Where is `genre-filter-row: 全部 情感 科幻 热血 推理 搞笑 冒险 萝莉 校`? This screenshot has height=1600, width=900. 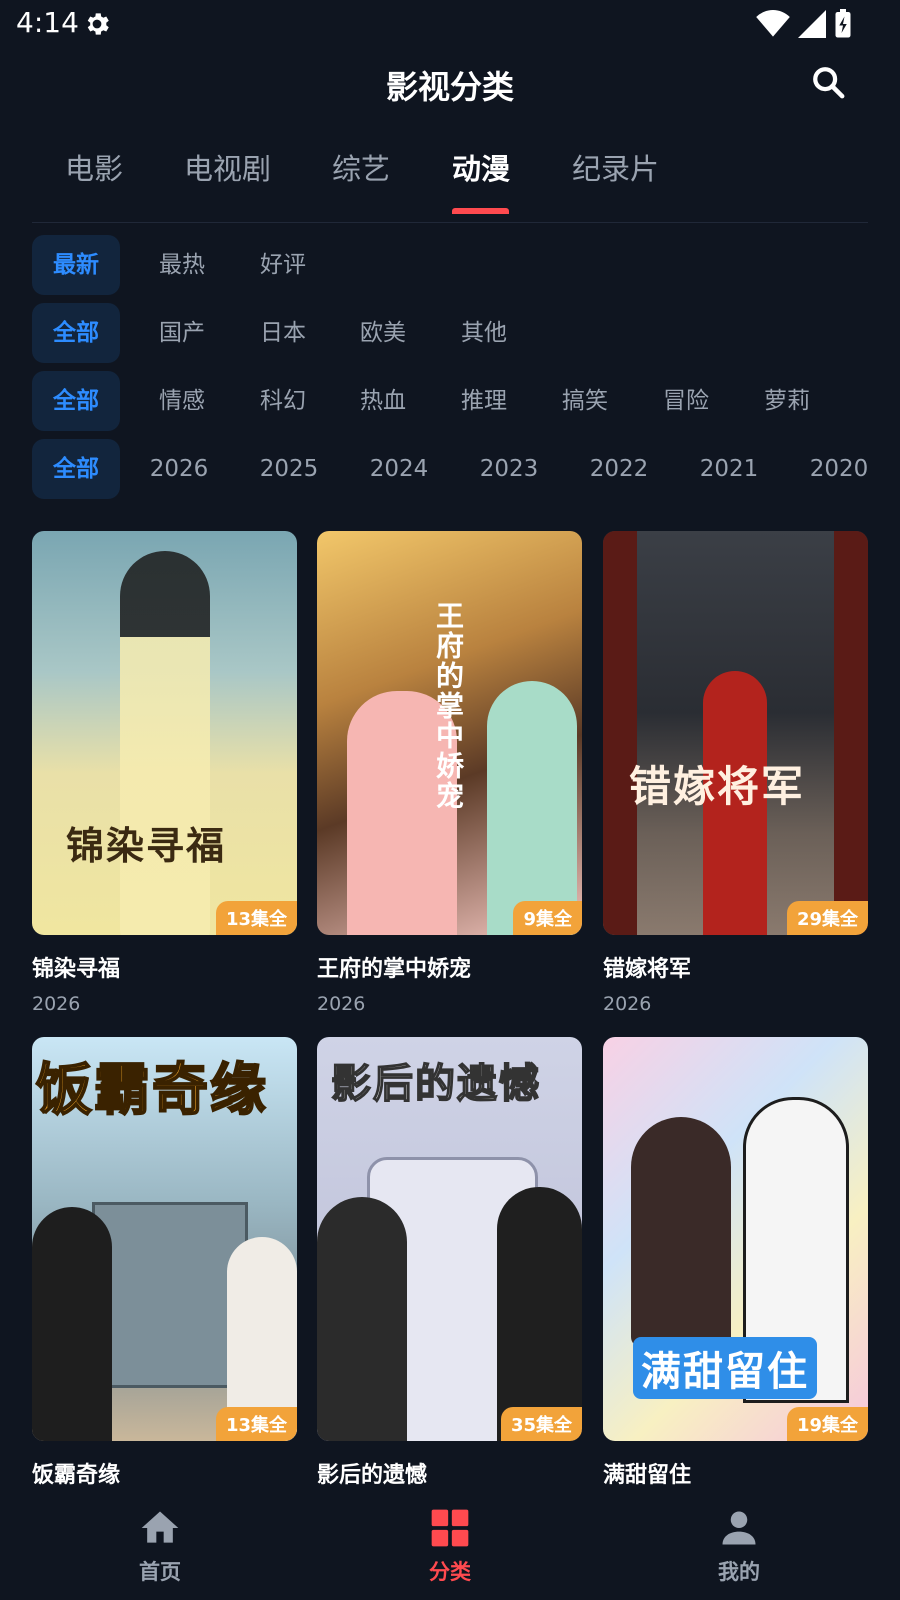 genre-filter-row: 全部 情感 科幻 热血 推理 搞笑 冒险 萝莉 校 is located at coordinates (450, 401).